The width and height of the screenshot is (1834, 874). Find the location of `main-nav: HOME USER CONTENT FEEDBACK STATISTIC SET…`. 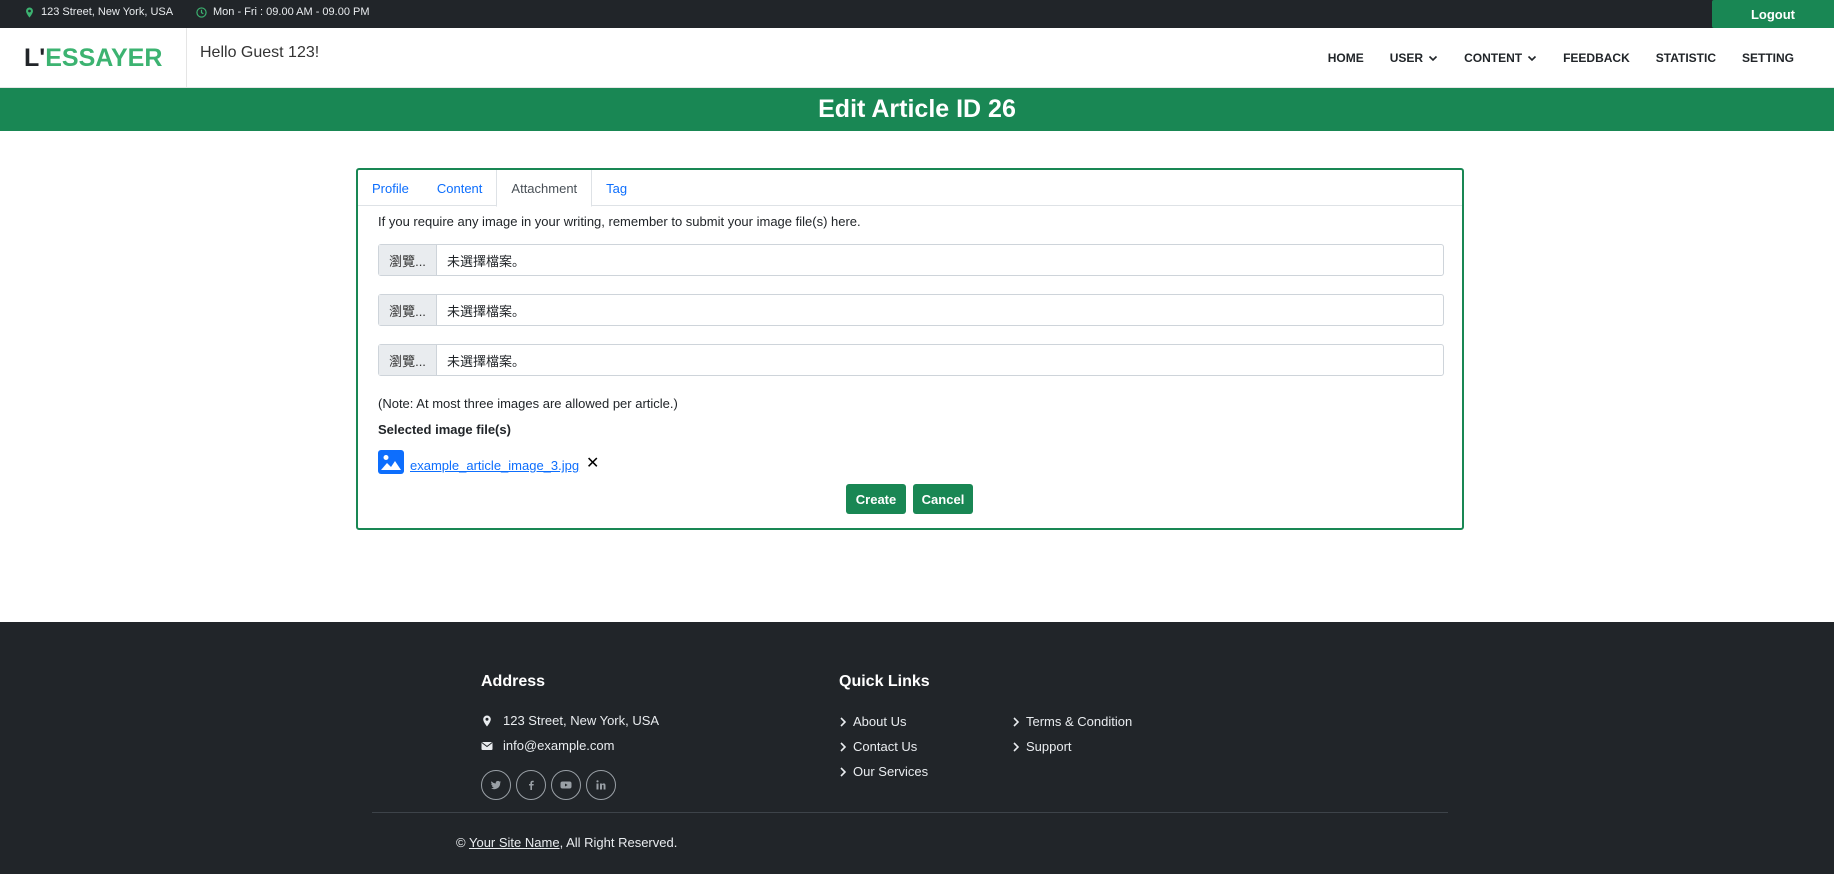

main-nav: HOME USER CONTENT FEEDBACK STATISTIC SET… is located at coordinates (1561, 58).